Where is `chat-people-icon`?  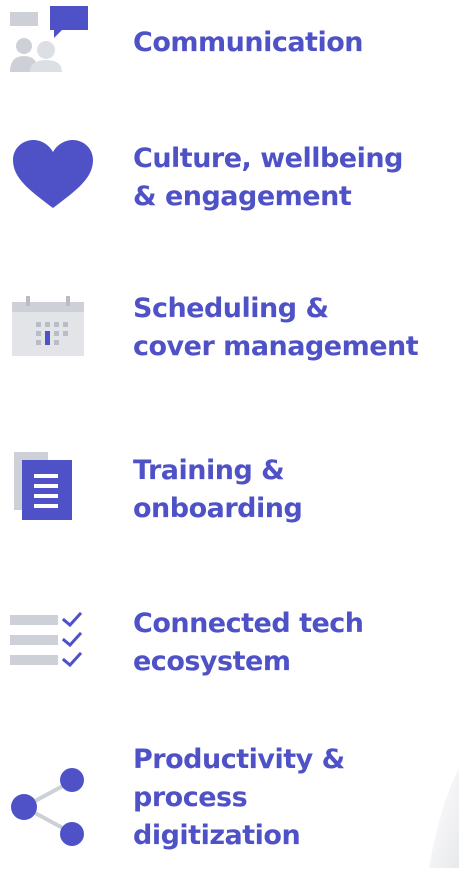
chat-people-icon is located at coordinates (51, 39).